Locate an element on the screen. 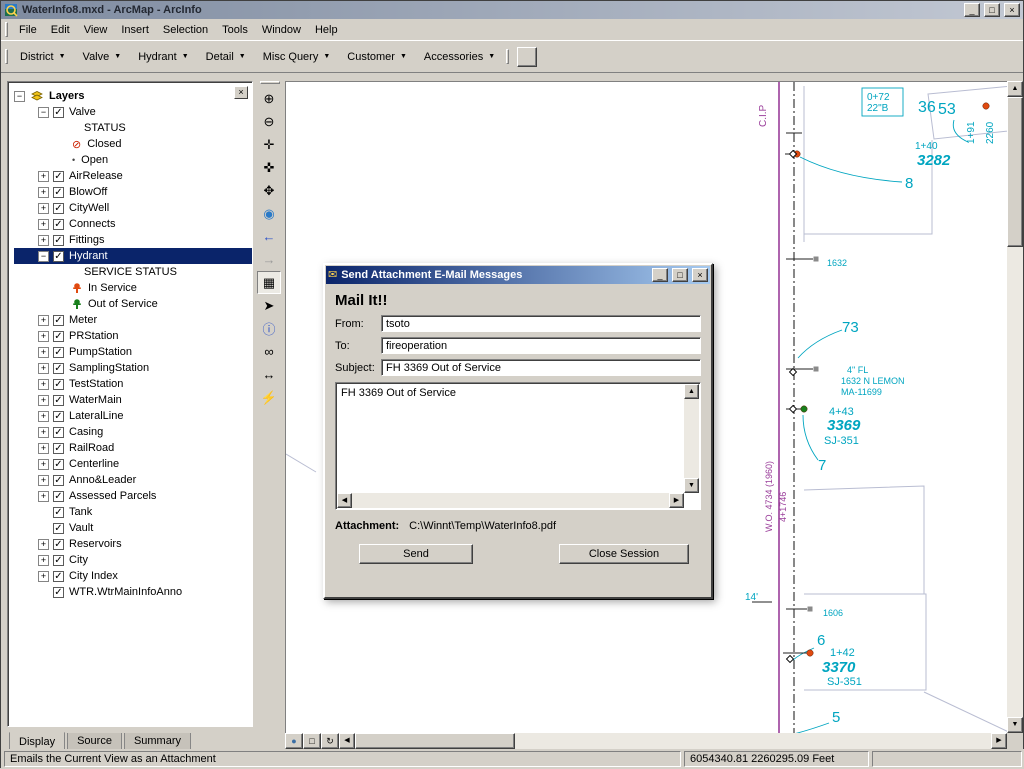 The height and width of the screenshot is (769, 1024). layer-row-watermain: + ✓ WaterMain is located at coordinates (133, 400).